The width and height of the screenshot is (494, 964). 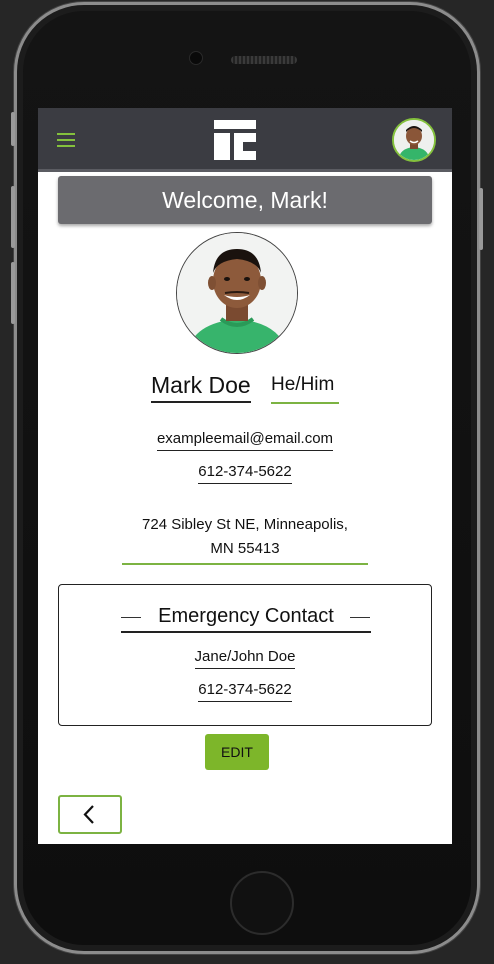 I want to click on emergency-contact-title: Emergency Contact, so click(x=246, y=619).